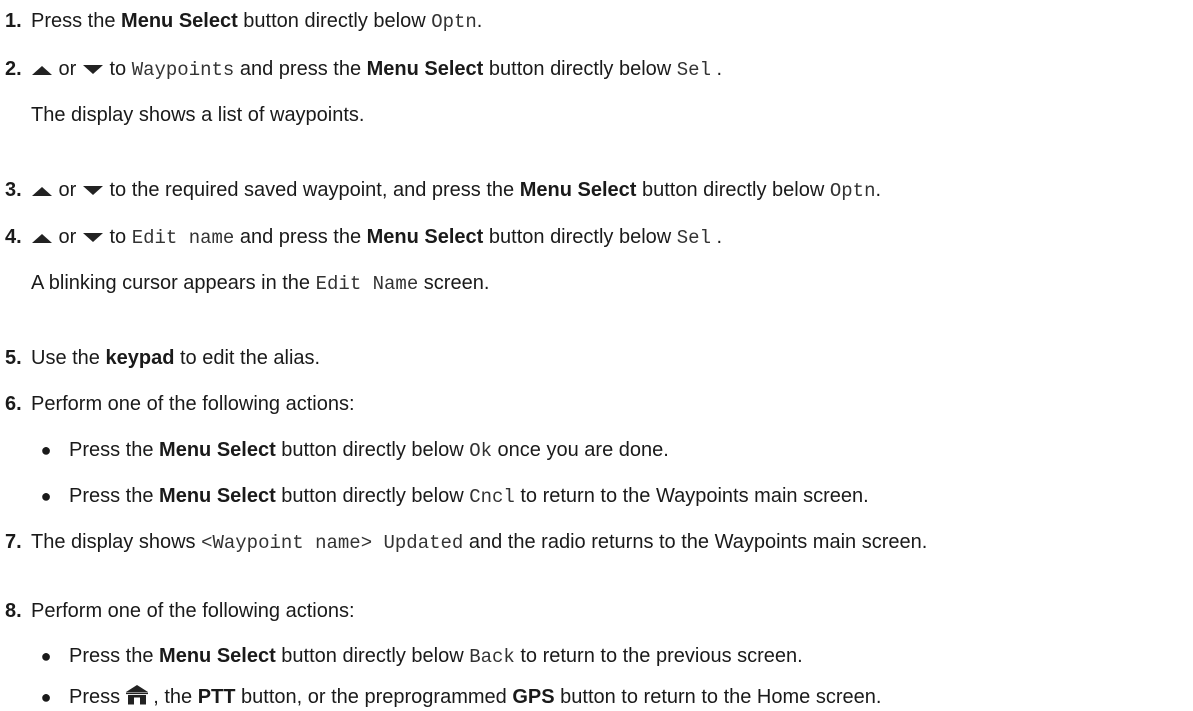 The image size is (1193, 711). What do you see at coordinates (480, 451) in the screenshot?
I see `softkey-label: Ok` at bounding box center [480, 451].